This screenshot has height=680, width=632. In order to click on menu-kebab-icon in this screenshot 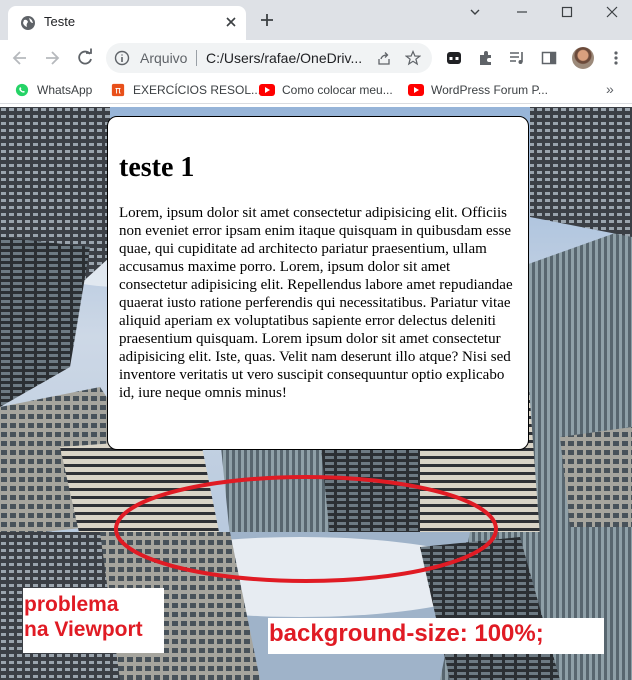, I will do `click(616, 58)`.